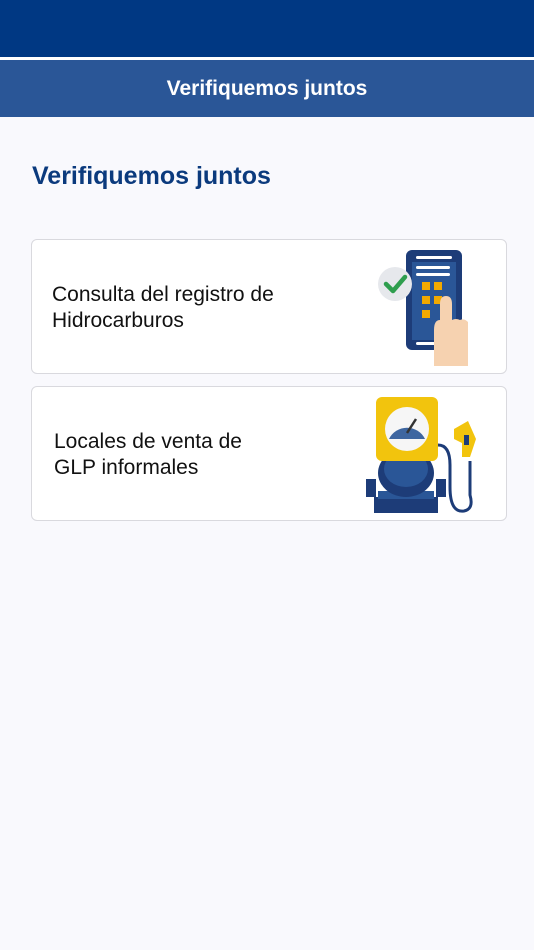 This screenshot has width=534, height=950. I want to click on card-label-line1: Locales de venta de, so click(148, 441).